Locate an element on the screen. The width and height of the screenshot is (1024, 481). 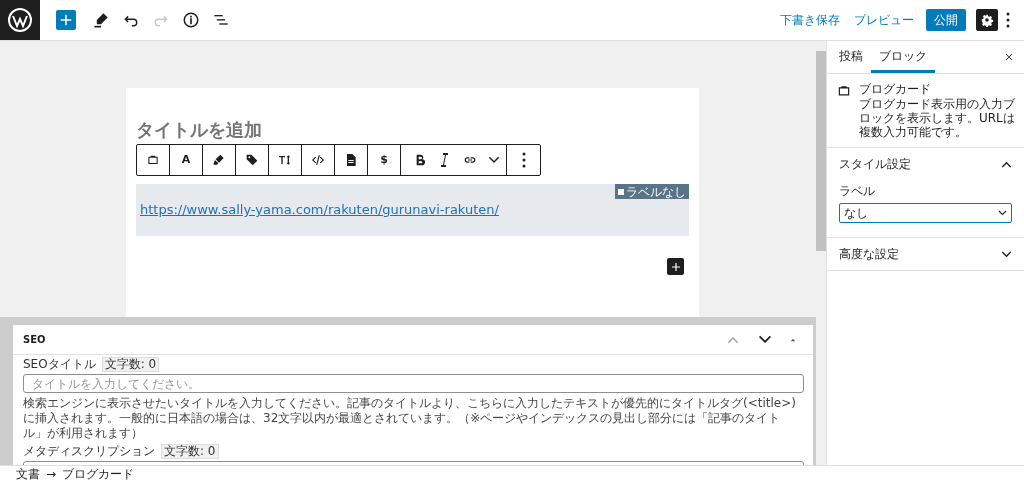
blog-card-block: https://www.sally-yama.com/rakuten/gurunavi-rakuten/ ラベルなし is located at coordinates (412, 210).